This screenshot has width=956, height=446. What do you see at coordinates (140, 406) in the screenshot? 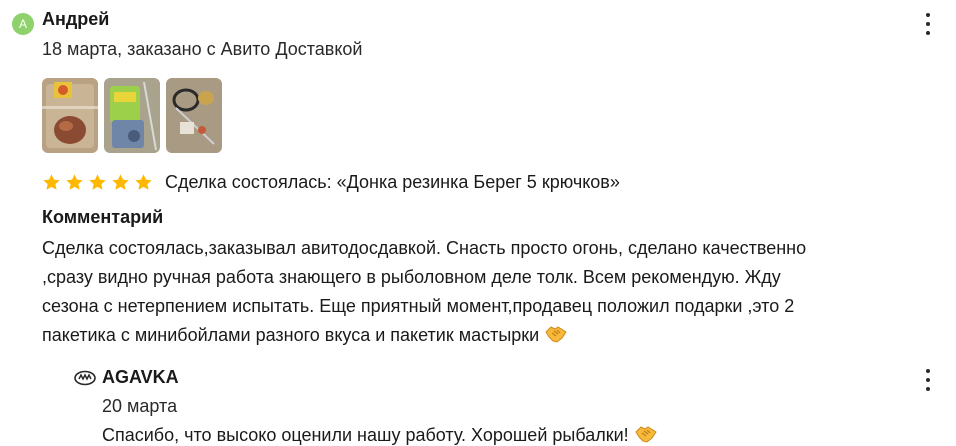
I see `reply-date: 20 марта` at bounding box center [140, 406].